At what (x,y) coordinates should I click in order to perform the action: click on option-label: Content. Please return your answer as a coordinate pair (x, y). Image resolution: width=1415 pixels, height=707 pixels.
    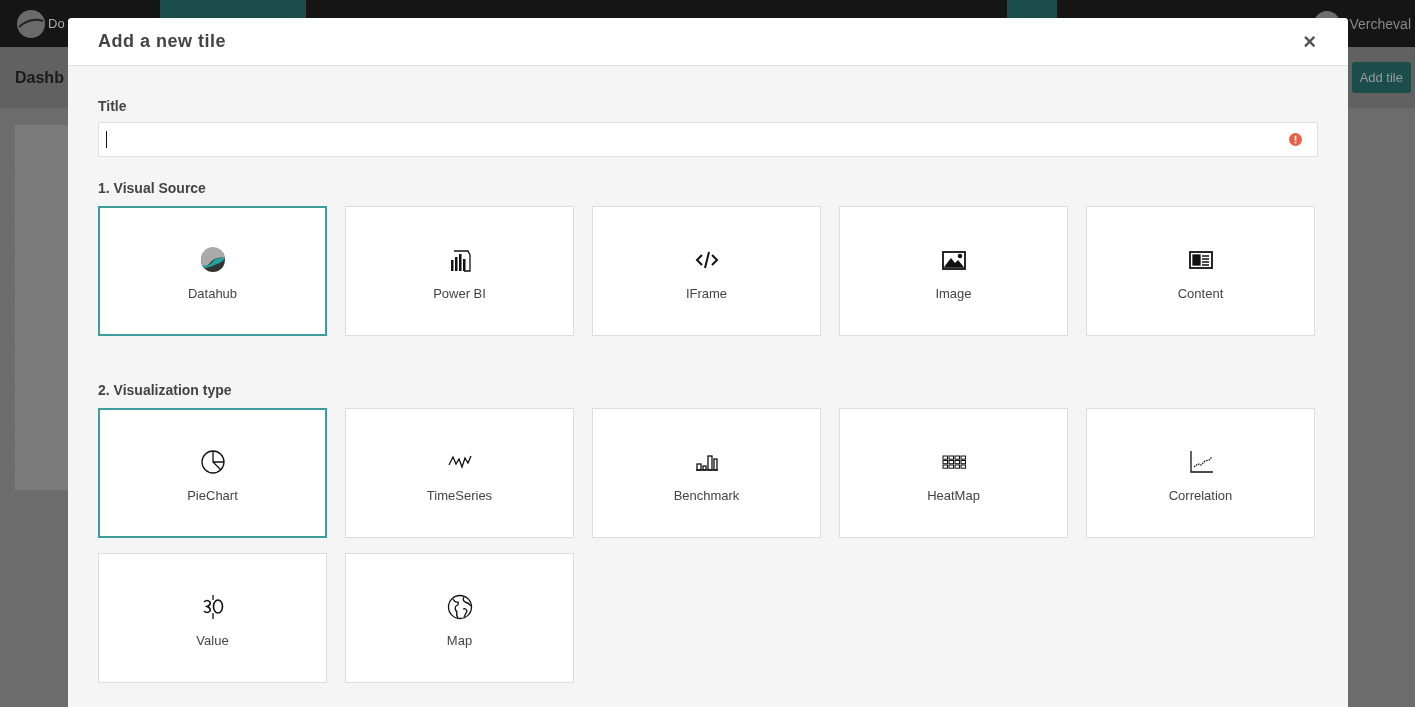
    Looking at the image, I should click on (1200, 293).